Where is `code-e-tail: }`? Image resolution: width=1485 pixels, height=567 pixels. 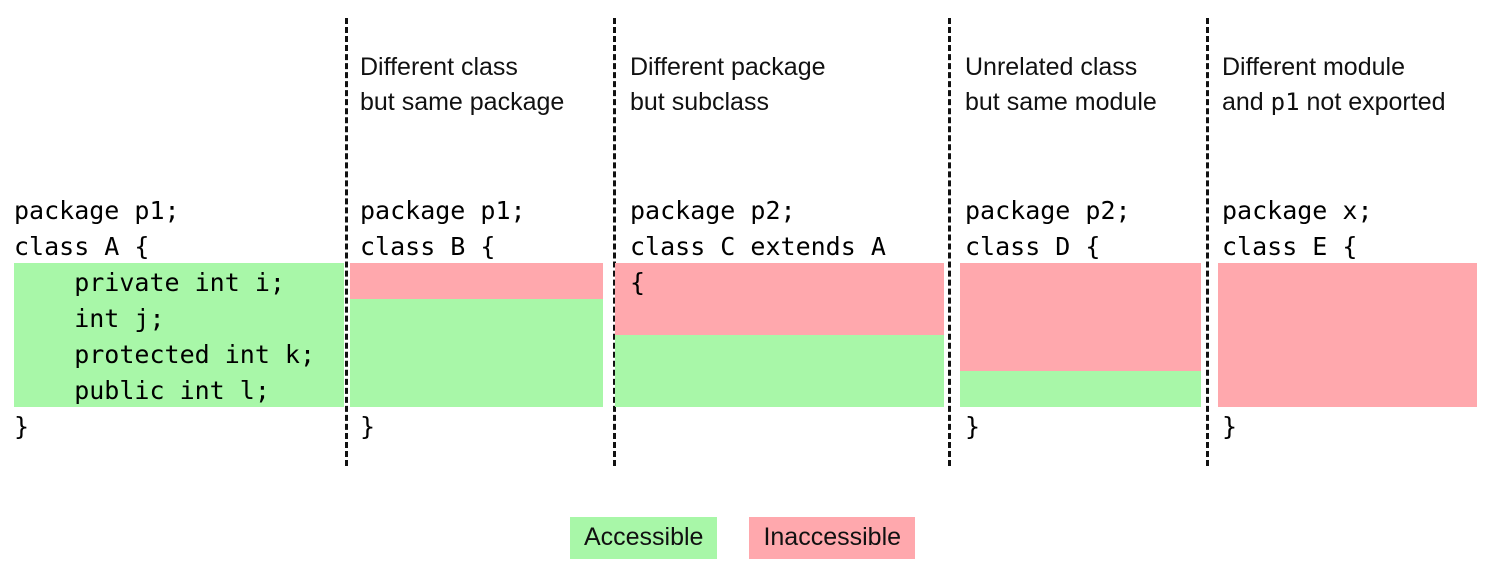 code-e-tail: } is located at coordinates (1230, 426).